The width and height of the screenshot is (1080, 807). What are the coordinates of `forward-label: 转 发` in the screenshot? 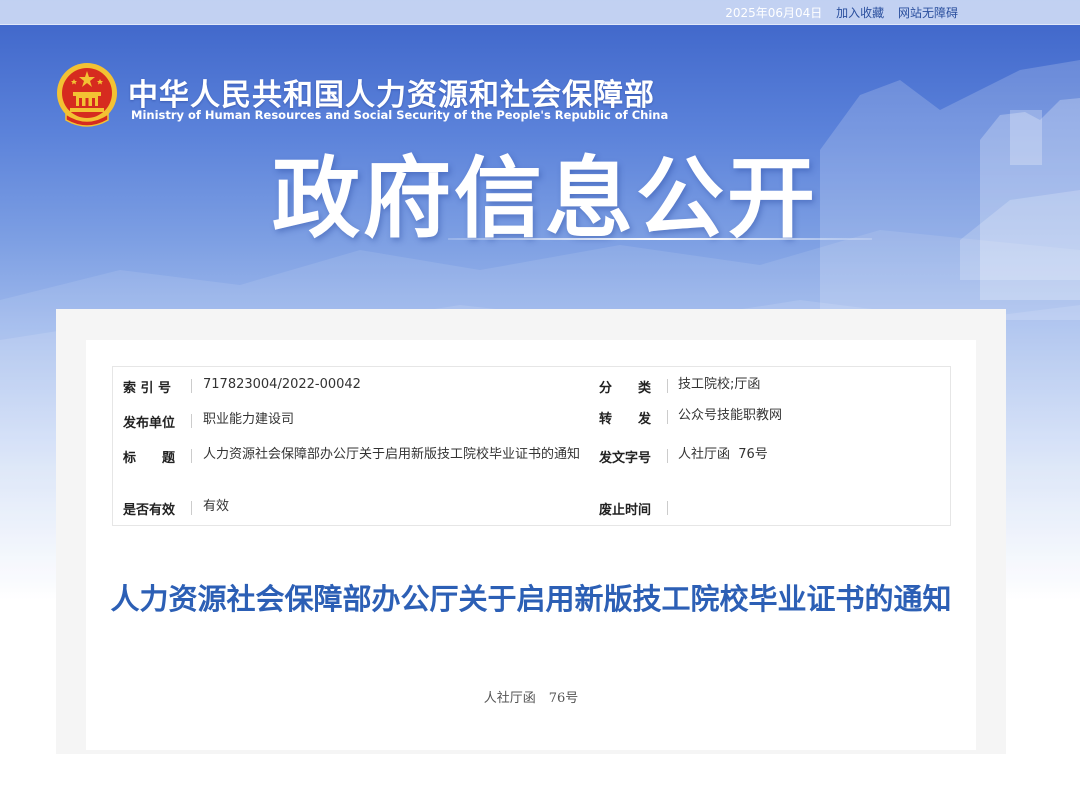 It's located at (625, 419).